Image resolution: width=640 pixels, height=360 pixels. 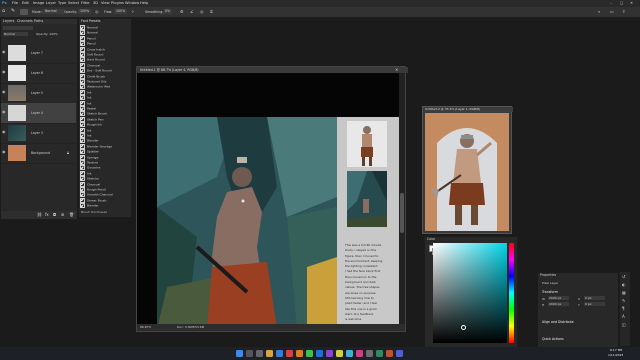 I want to click on symmetry-icon: ⧖, so click(x=211, y=11).